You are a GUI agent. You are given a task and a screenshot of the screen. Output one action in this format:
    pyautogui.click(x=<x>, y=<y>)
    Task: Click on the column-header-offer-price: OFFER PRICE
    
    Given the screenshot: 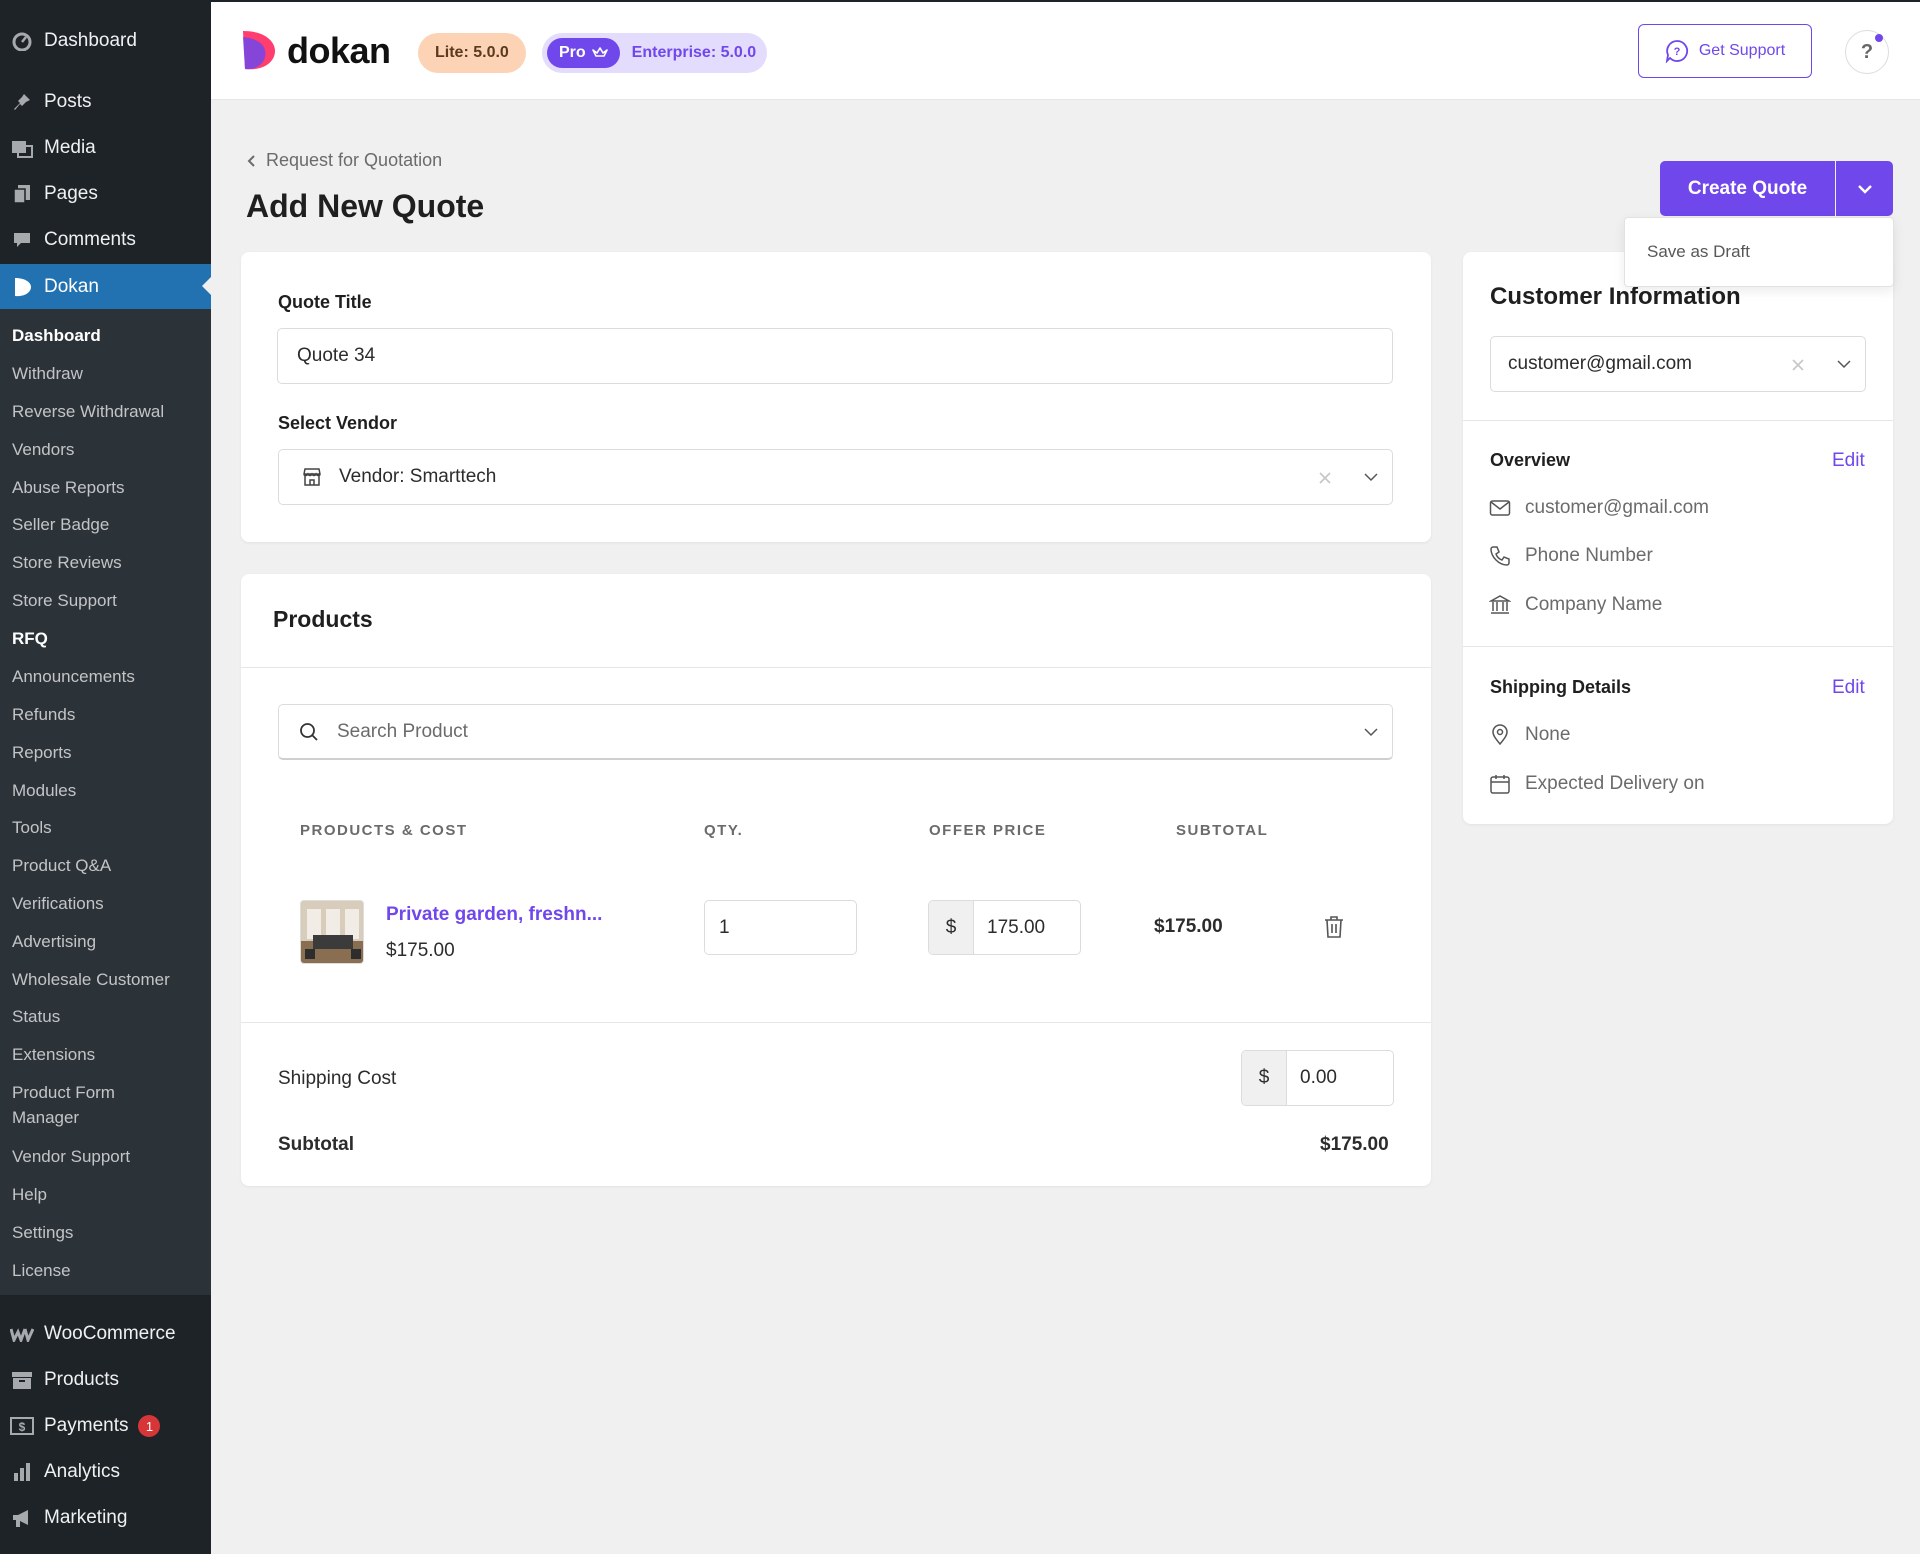 What is the action you would take?
    pyautogui.click(x=988, y=830)
    